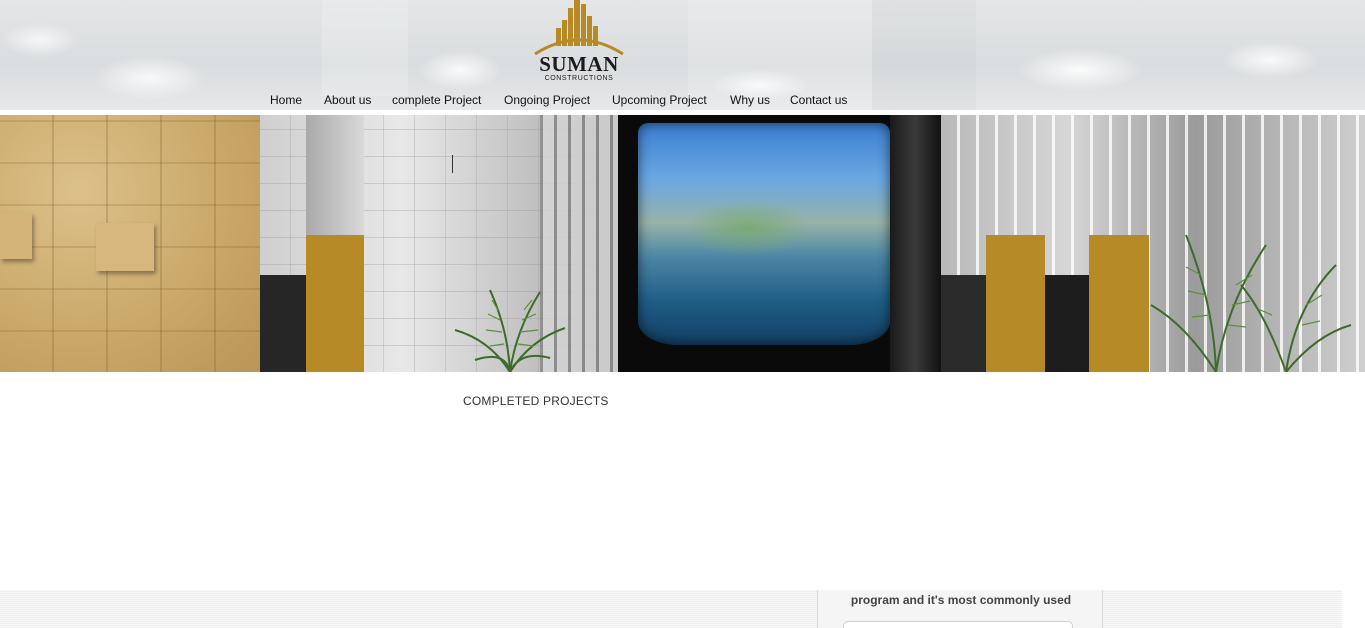 The image size is (1365, 628). I want to click on banner-panel-glass-lobby, so click(1153, 243).